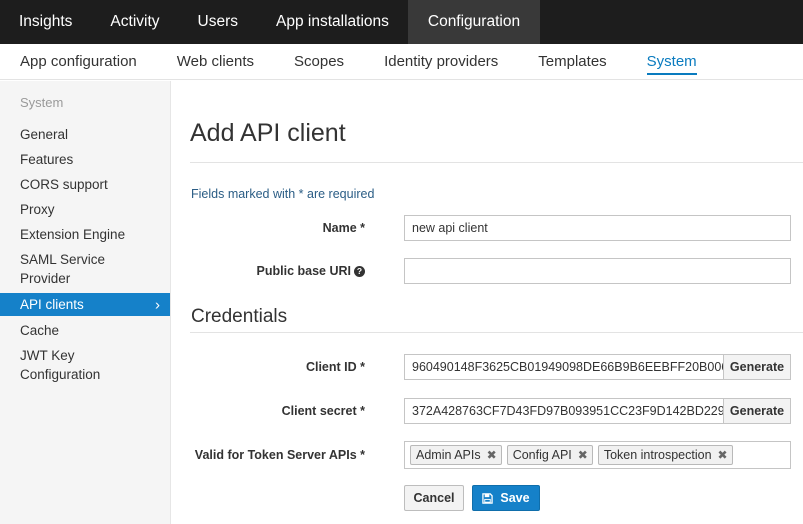 Image resolution: width=803 pixels, height=524 pixels. I want to click on save-button: Save, so click(506, 498).